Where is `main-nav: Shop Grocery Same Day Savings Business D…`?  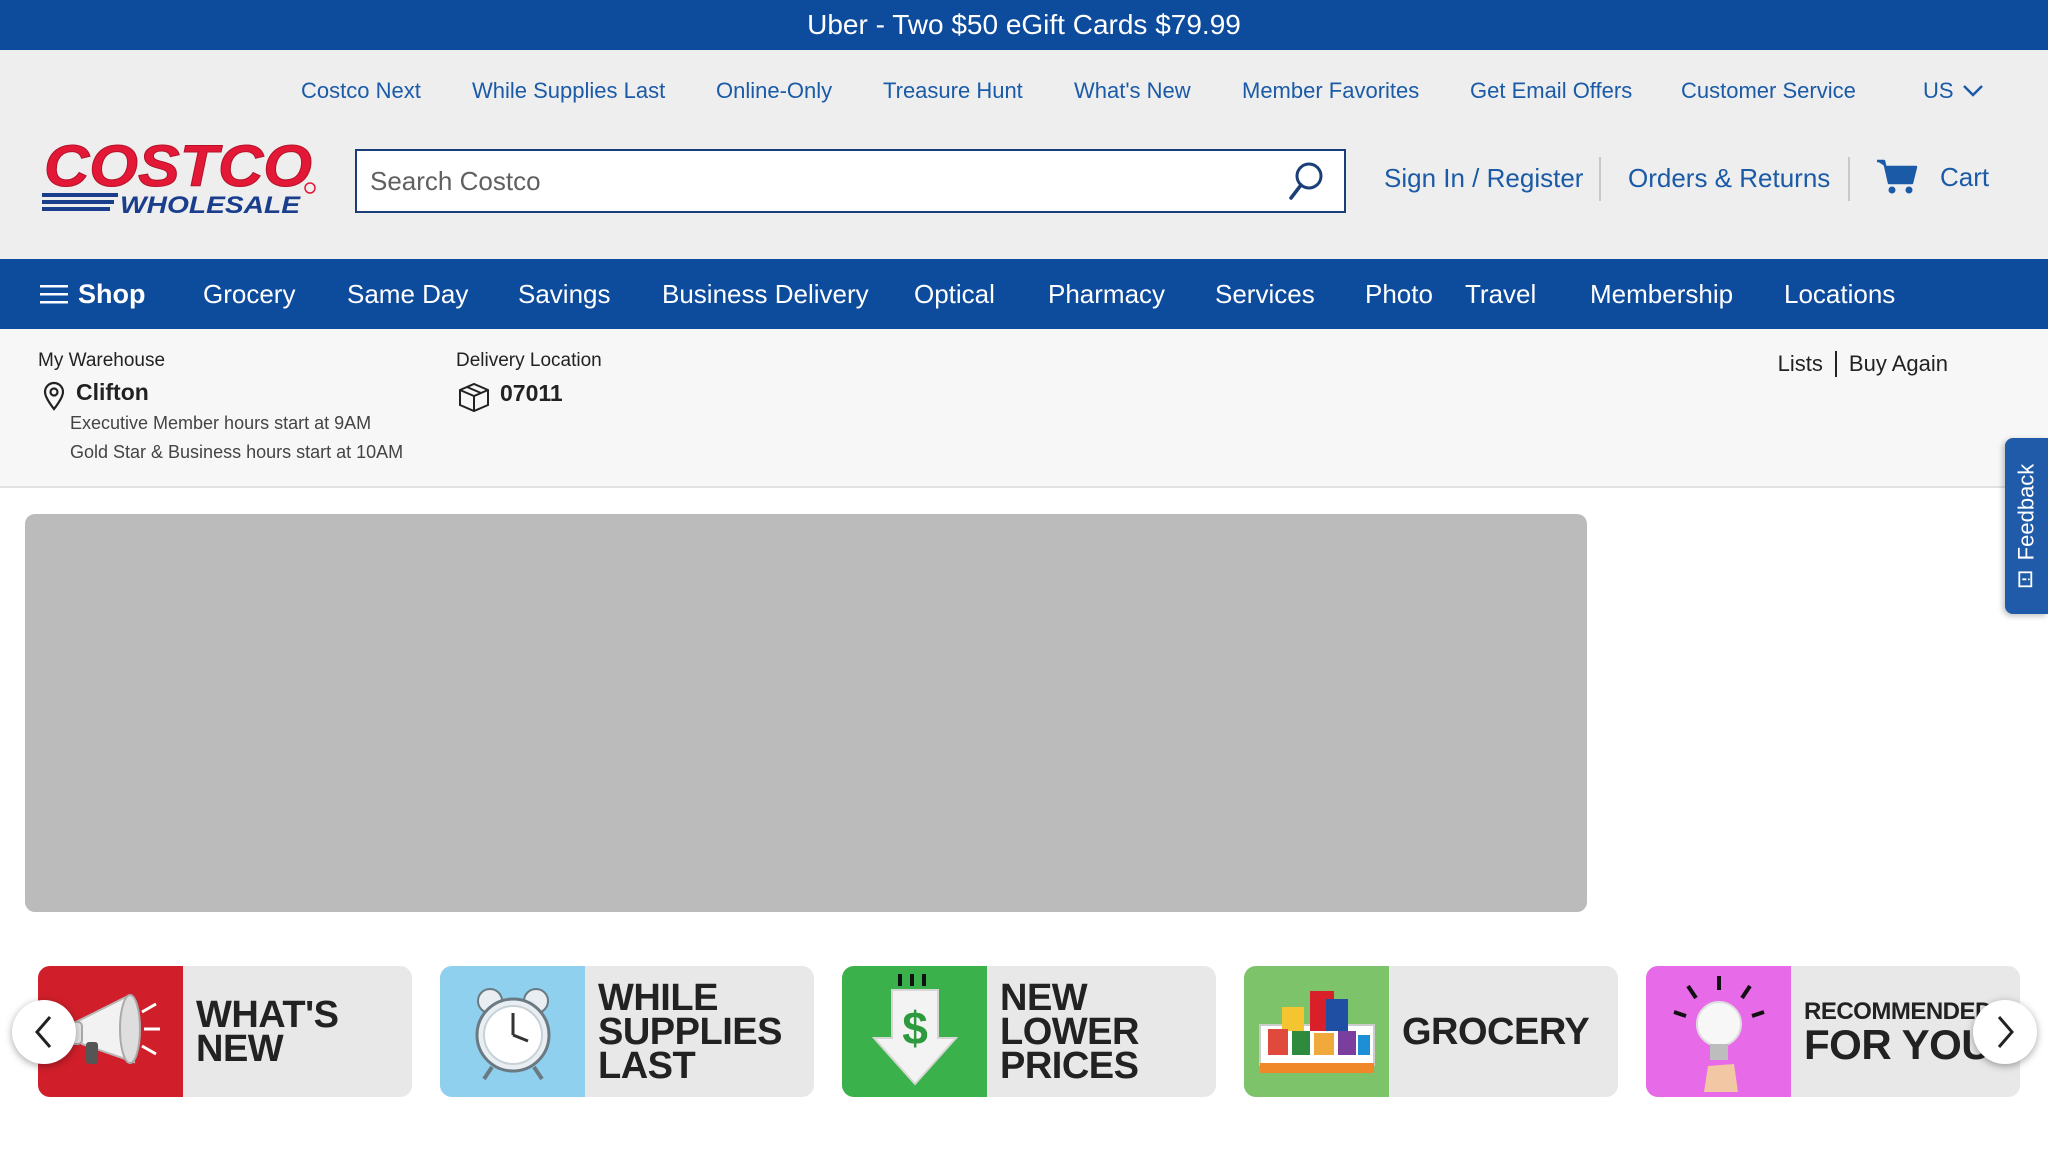
main-nav: Shop Grocery Same Day Savings Business D… is located at coordinates (1024, 294).